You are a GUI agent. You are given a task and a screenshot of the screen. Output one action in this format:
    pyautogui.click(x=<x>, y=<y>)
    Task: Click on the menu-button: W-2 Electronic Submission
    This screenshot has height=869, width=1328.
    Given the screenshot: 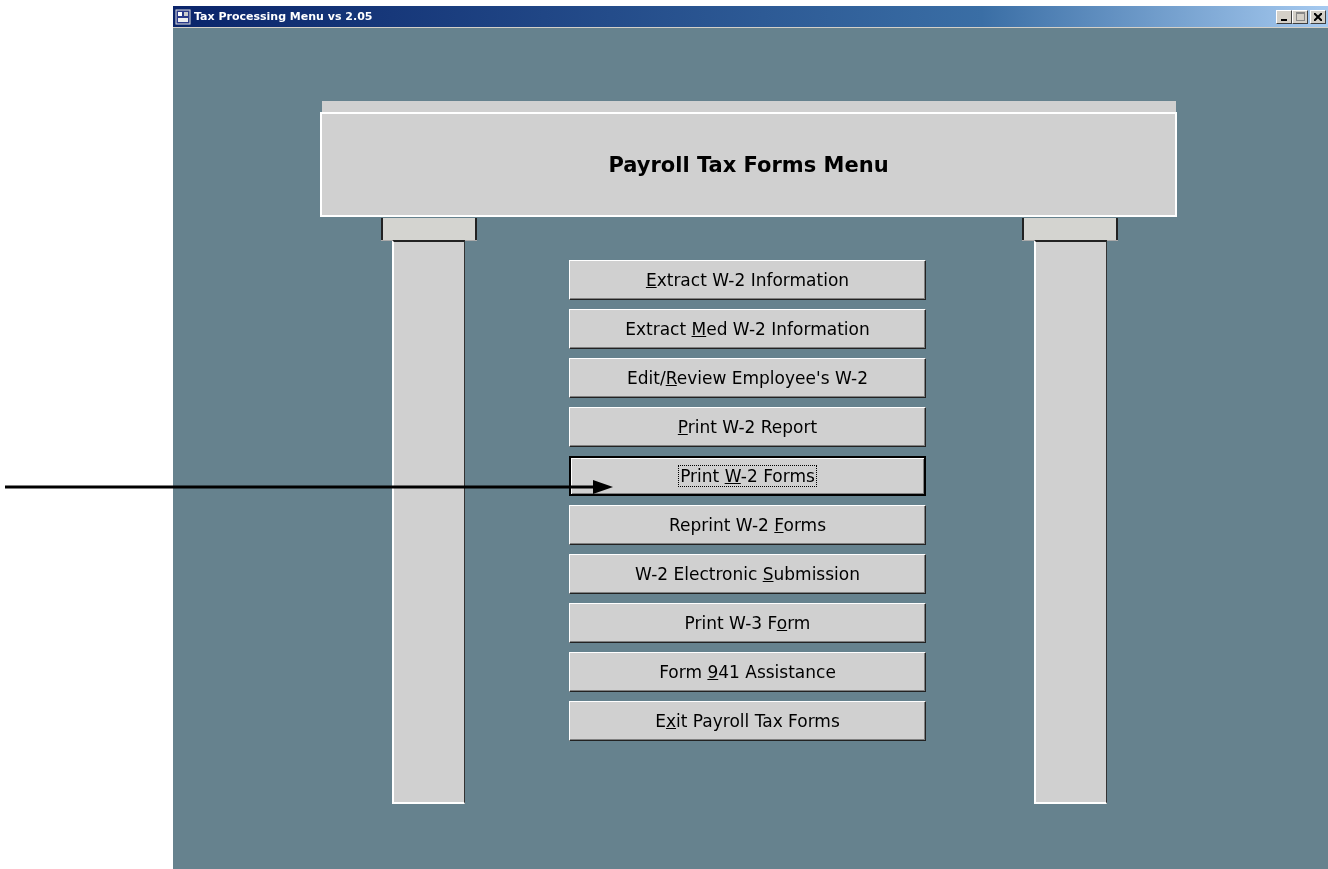 What is the action you would take?
    pyautogui.click(x=747, y=574)
    